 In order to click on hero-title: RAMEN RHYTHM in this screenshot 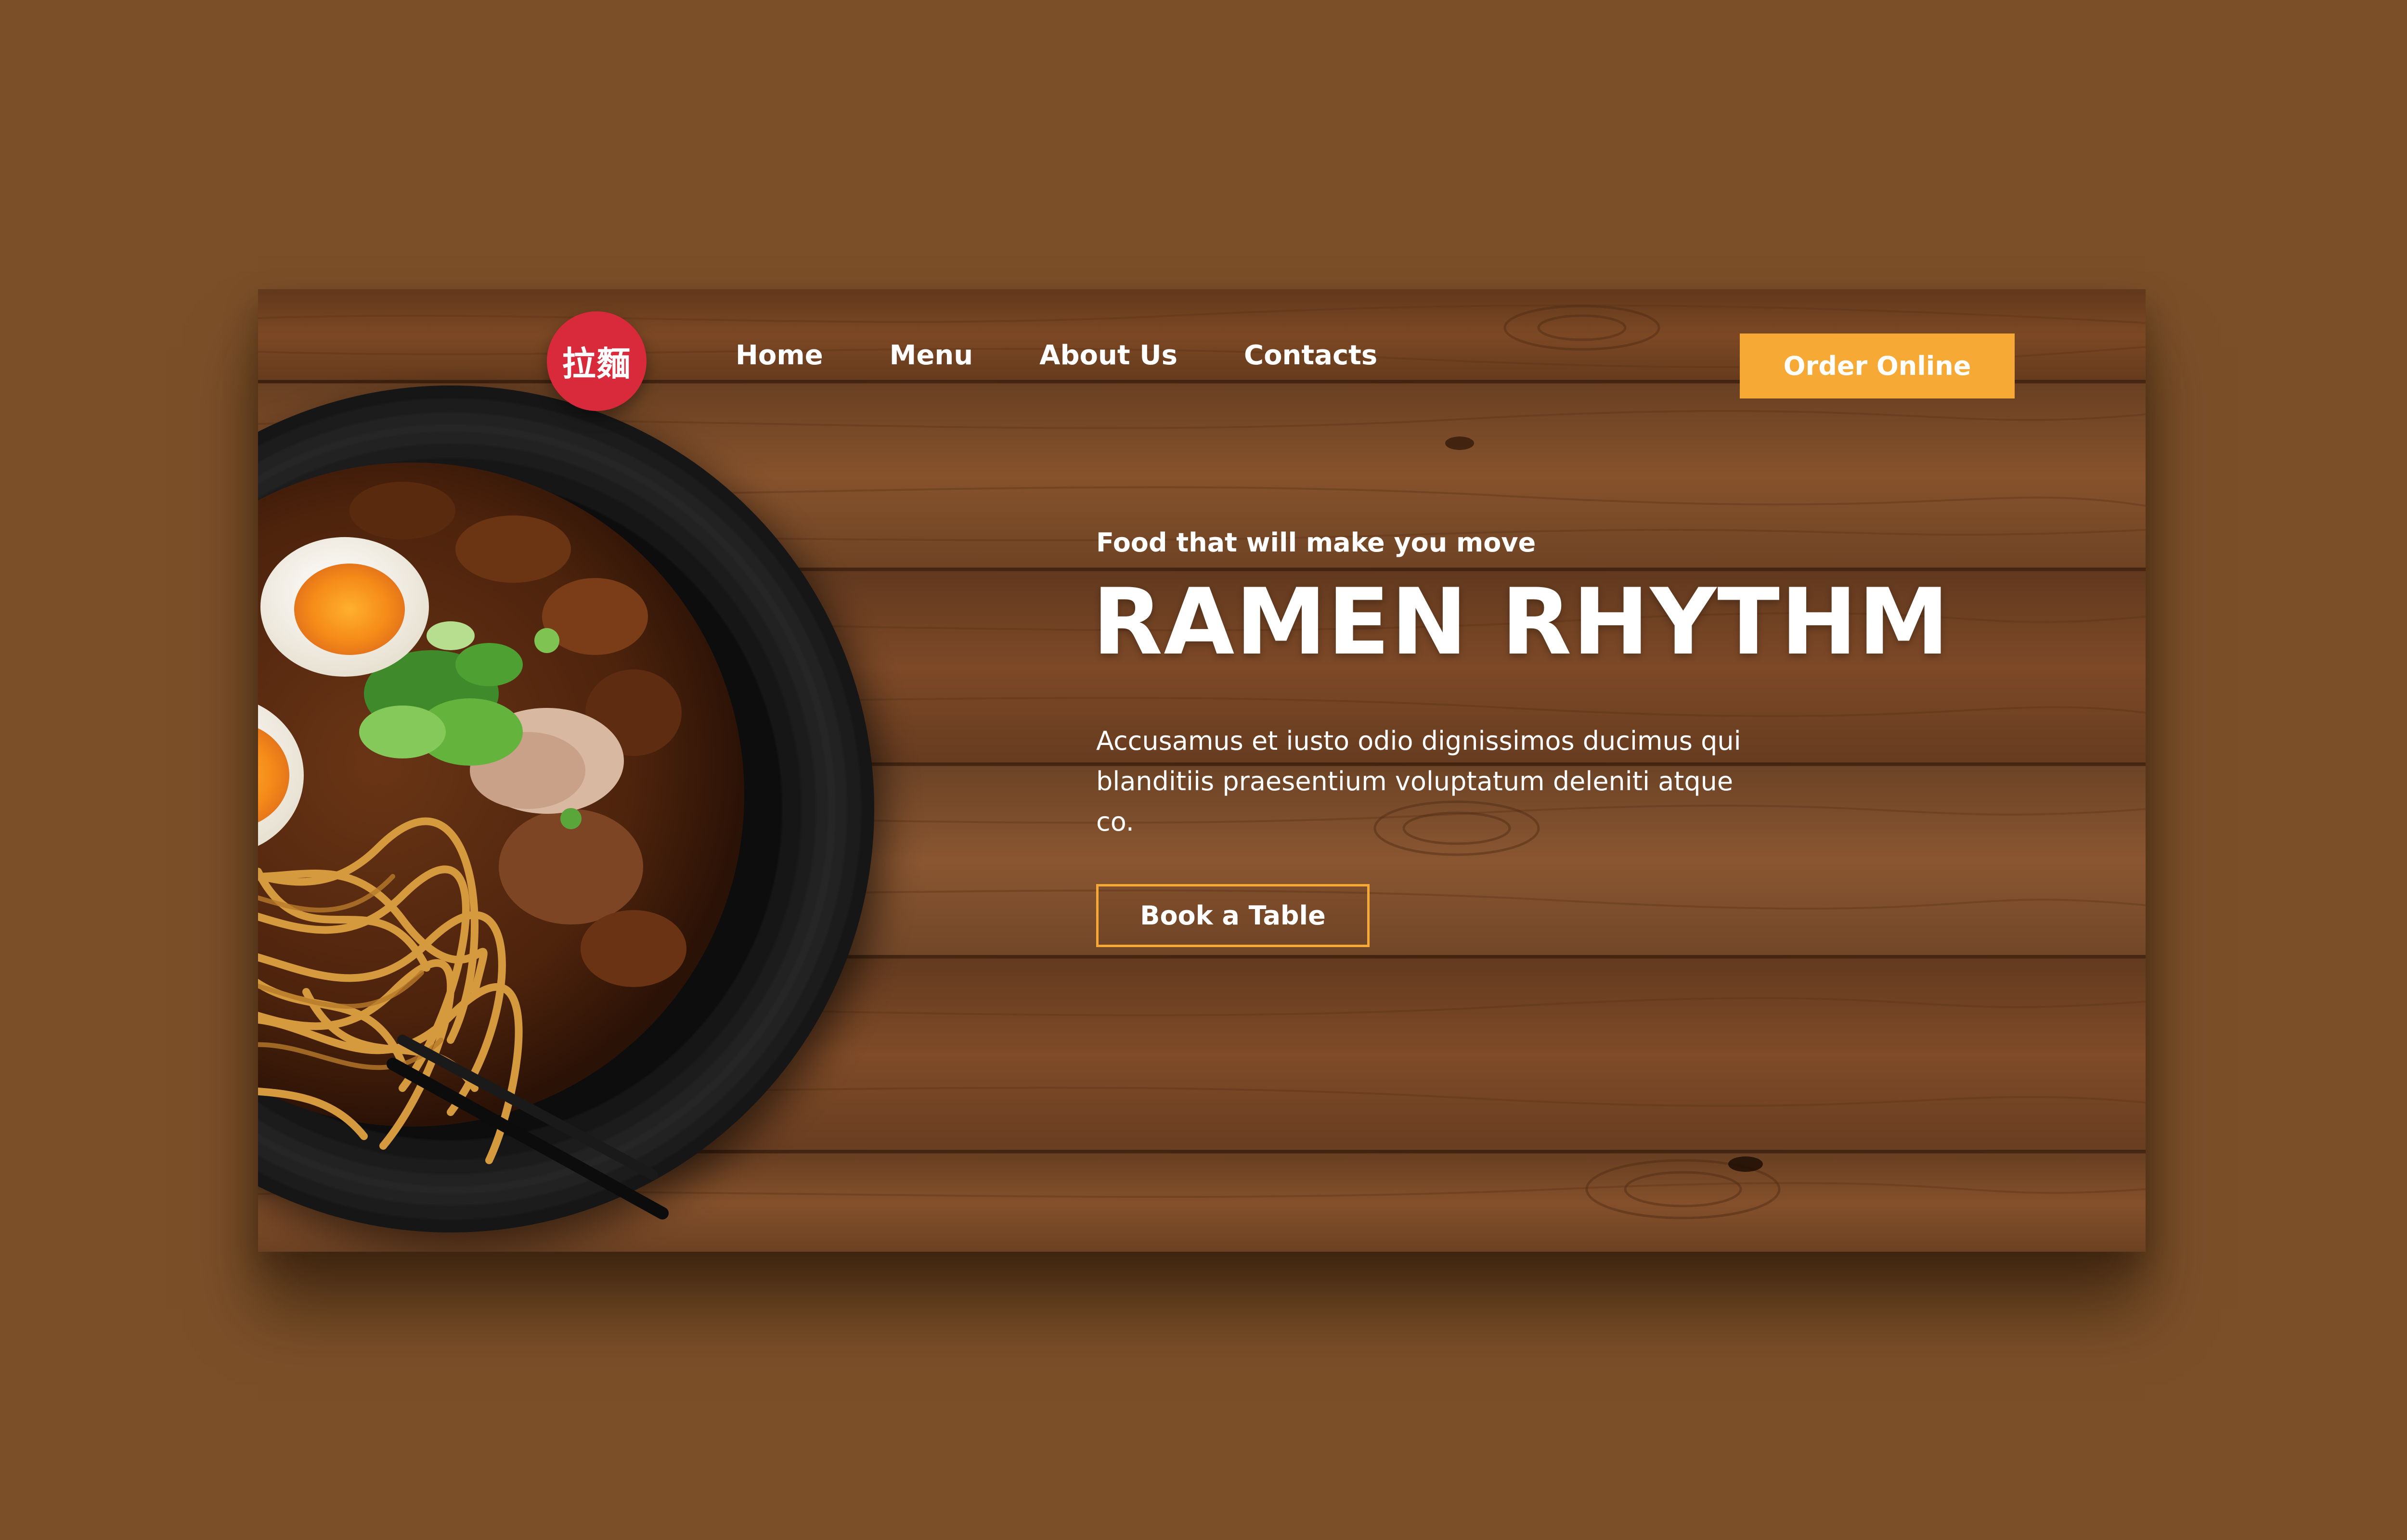, I will do `click(1521, 622)`.